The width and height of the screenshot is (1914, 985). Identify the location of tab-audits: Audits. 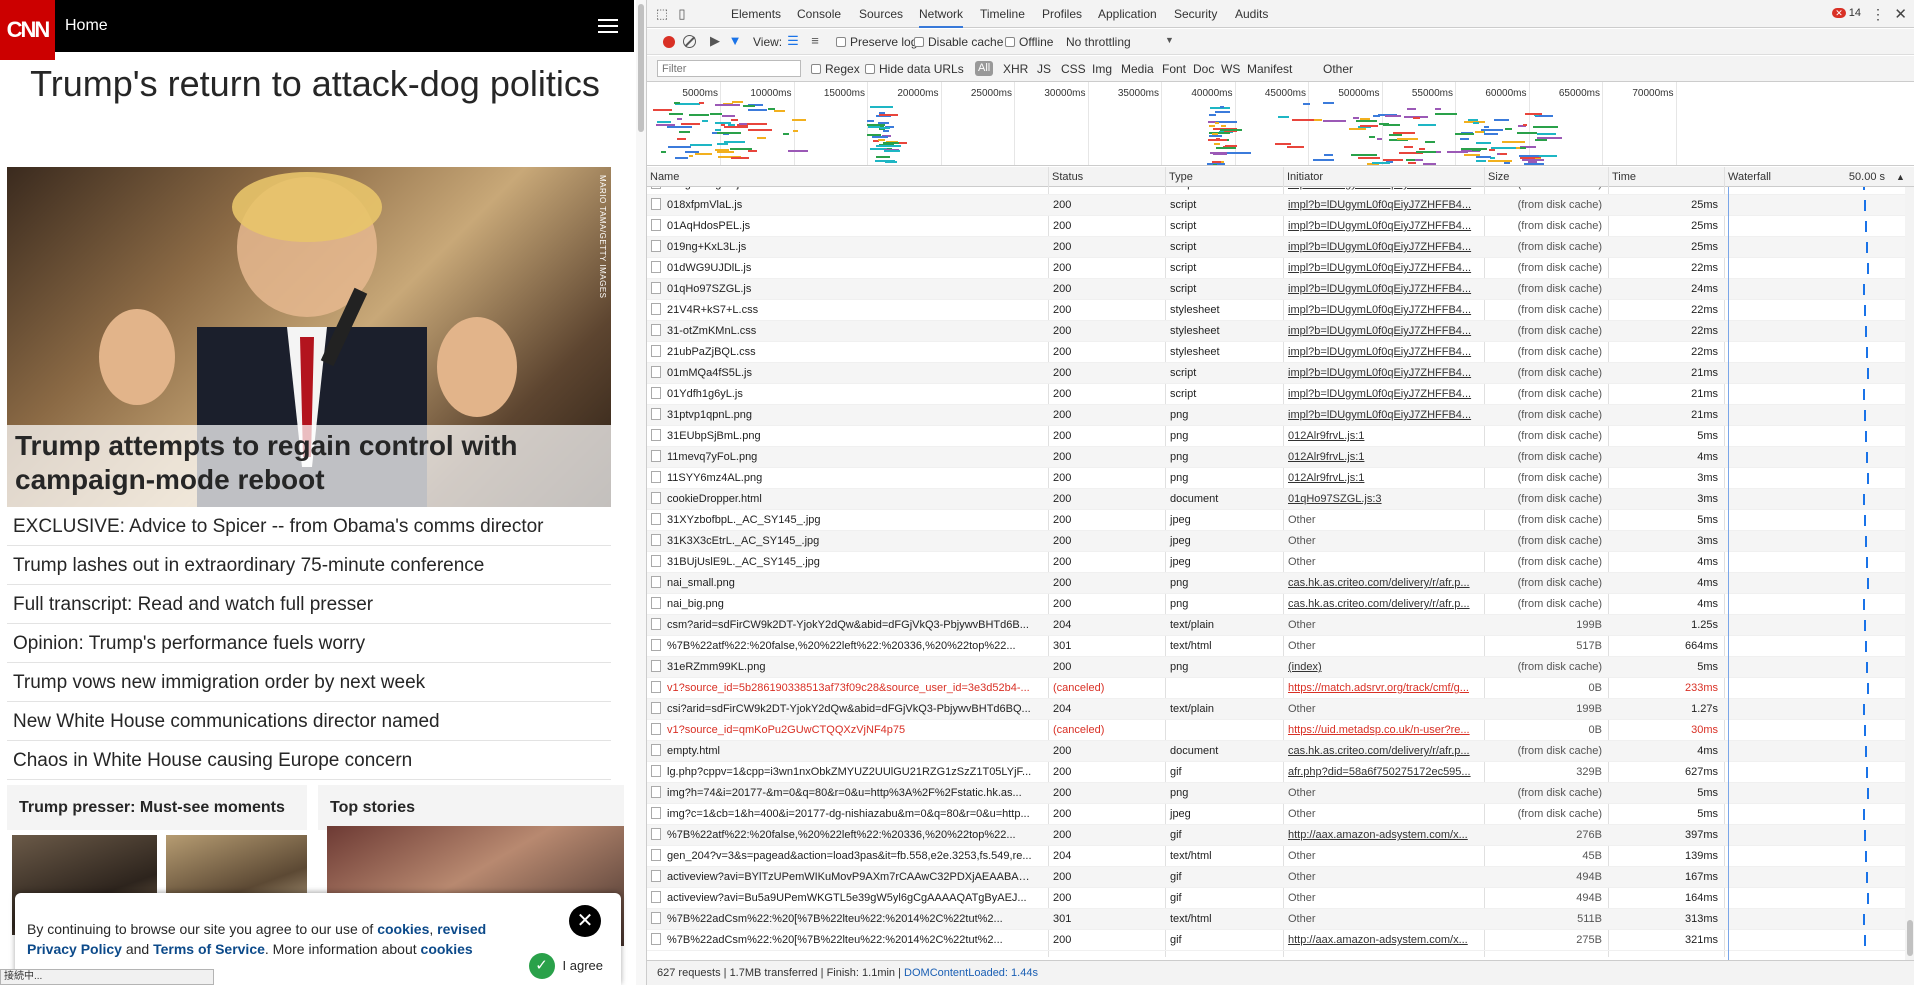
(1251, 14).